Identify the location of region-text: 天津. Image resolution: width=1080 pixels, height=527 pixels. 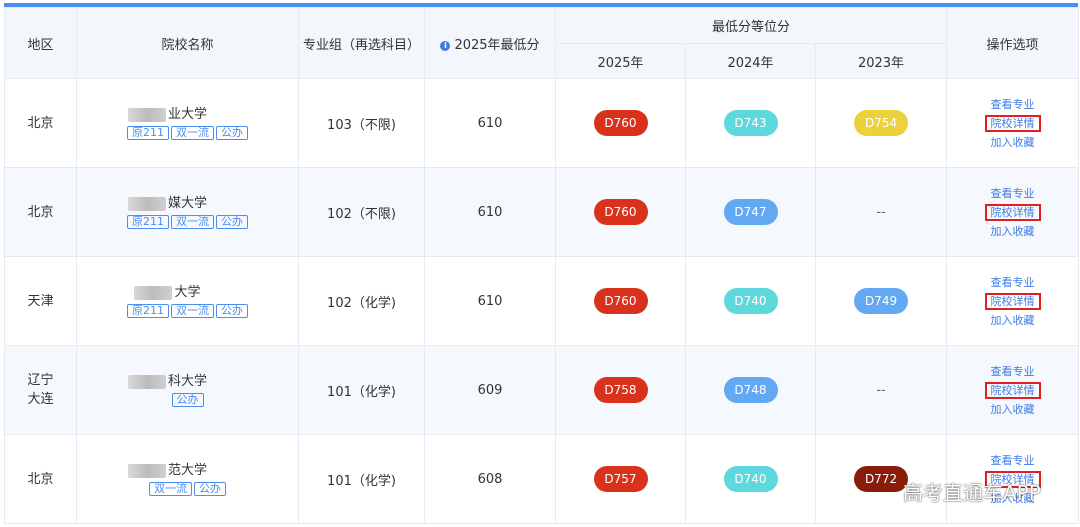
(40, 301).